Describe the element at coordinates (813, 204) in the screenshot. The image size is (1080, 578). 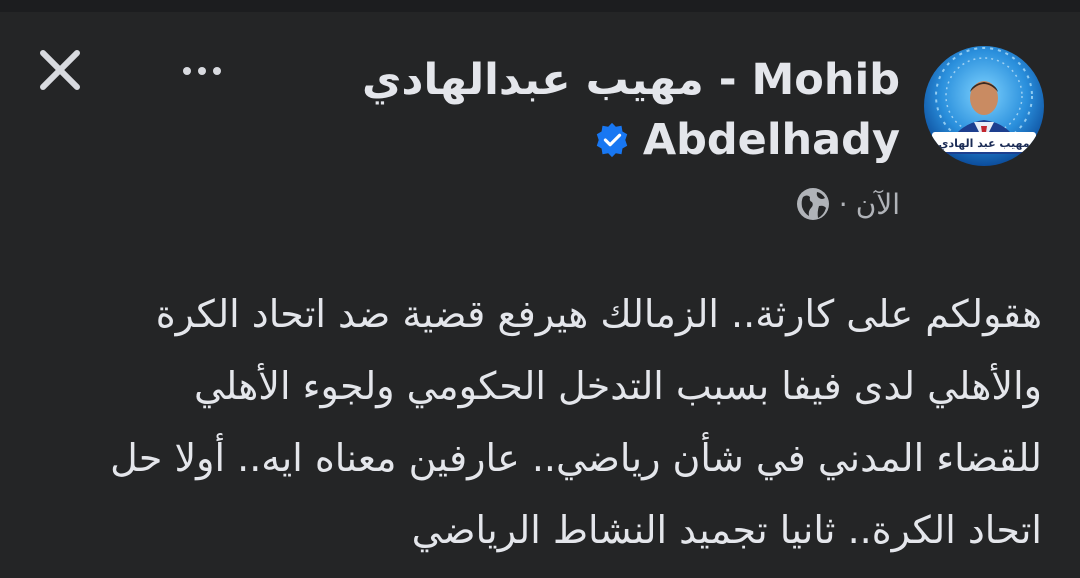
I see `globe-icon` at that location.